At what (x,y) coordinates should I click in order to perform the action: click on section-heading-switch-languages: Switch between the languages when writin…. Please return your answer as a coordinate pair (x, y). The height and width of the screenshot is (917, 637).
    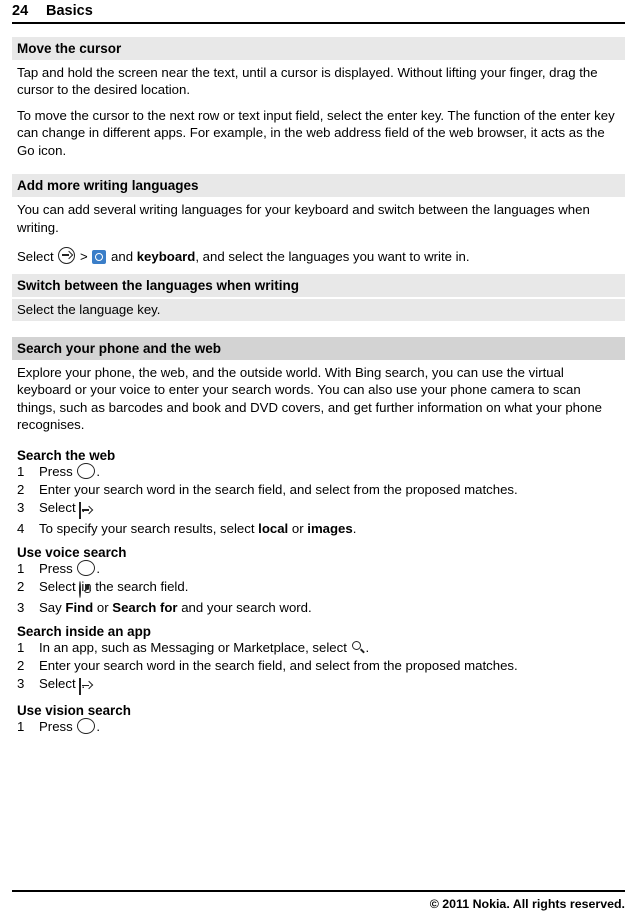
    Looking at the image, I should click on (318, 286).